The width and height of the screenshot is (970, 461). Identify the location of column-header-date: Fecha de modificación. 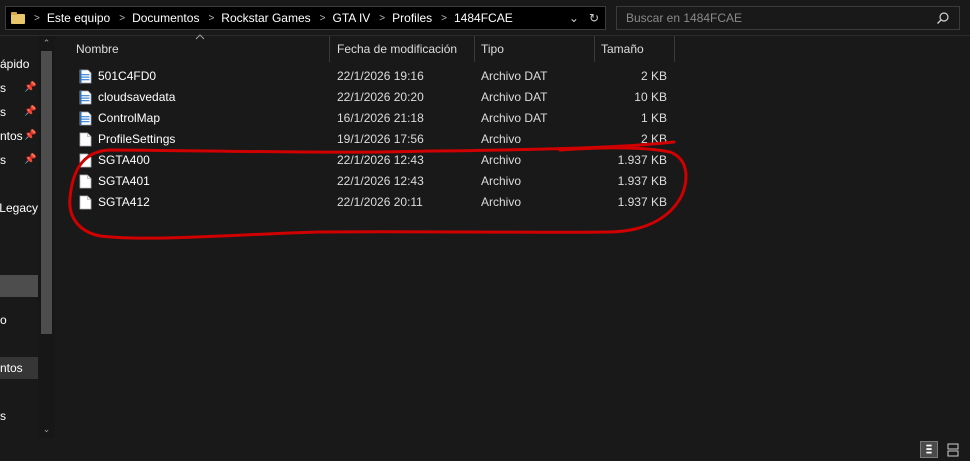
(403, 49).